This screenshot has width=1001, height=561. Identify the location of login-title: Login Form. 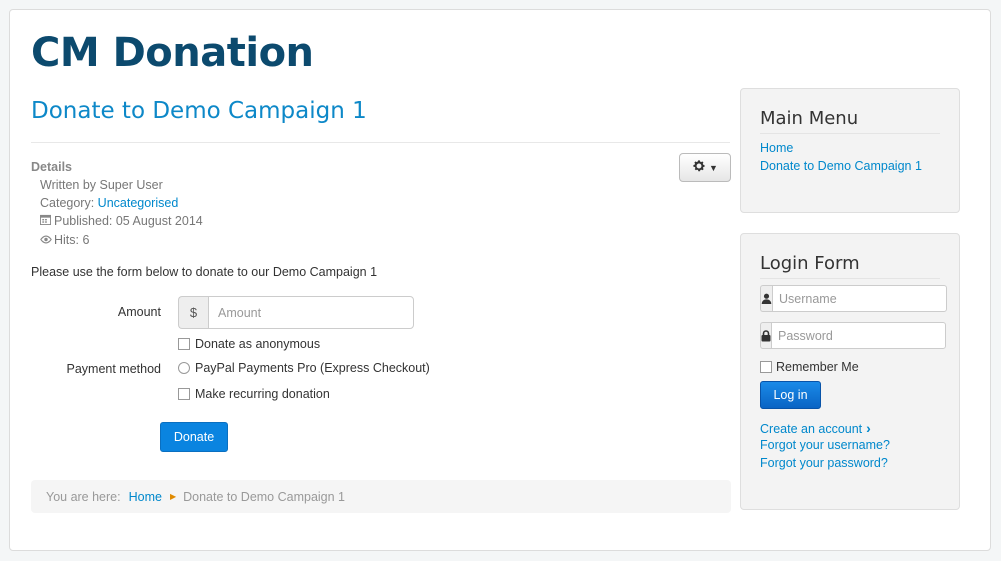
(810, 263).